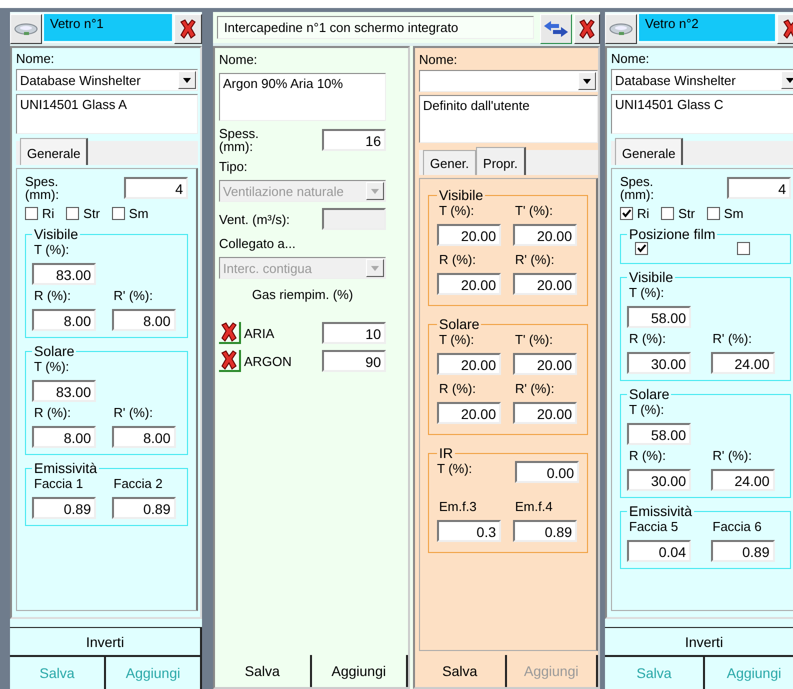 Image resolution: width=793 pixels, height=689 pixels. Describe the element at coordinates (239, 140) in the screenshot. I see `thickness-label: Spess. (mm):` at that location.